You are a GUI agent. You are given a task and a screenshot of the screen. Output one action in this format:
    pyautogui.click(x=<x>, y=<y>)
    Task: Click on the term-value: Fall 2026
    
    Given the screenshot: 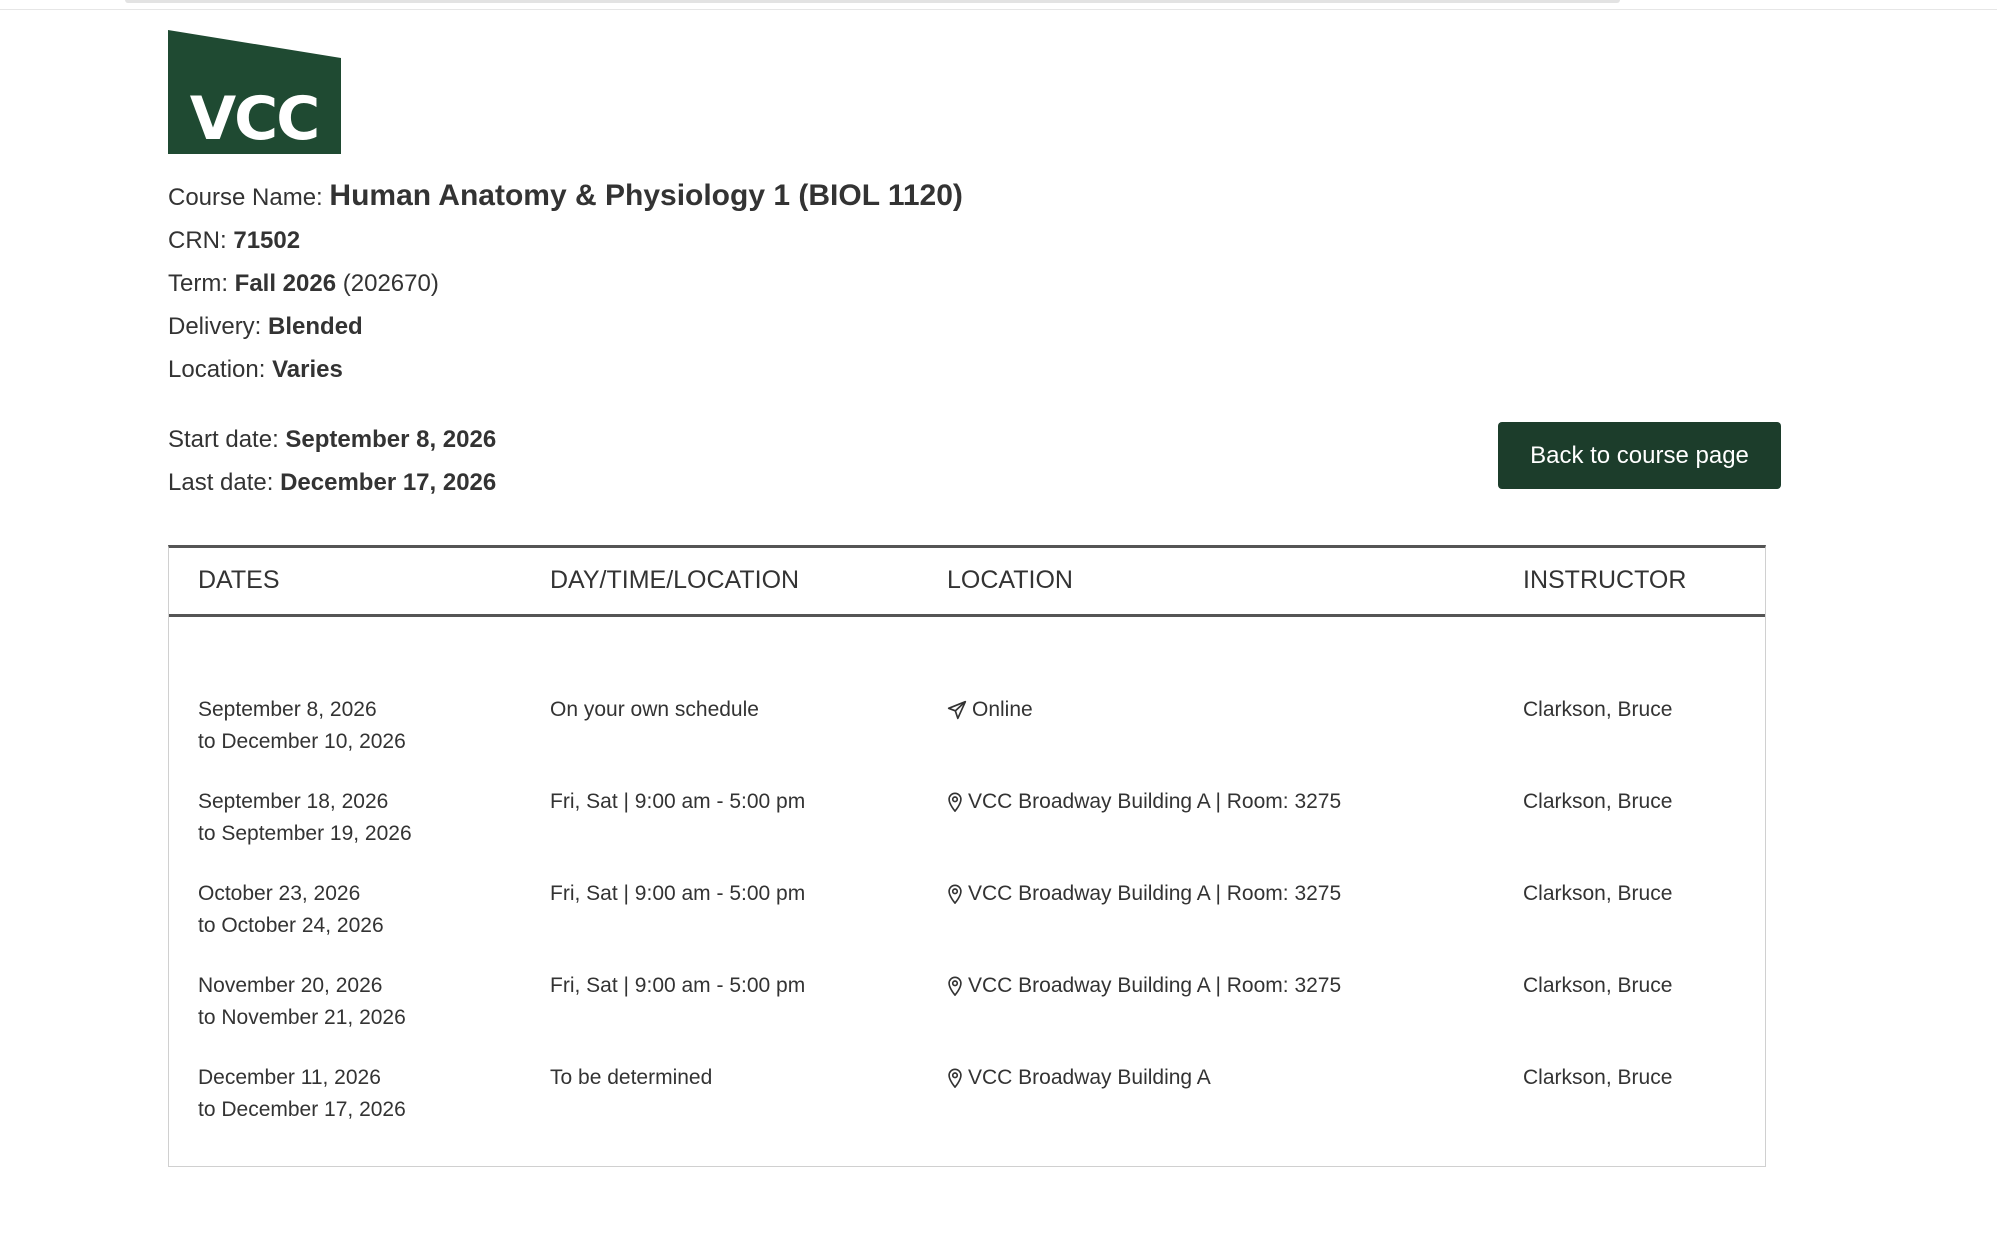 What is the action you would take?
    pyautogui.click(x=285, y=283)
    